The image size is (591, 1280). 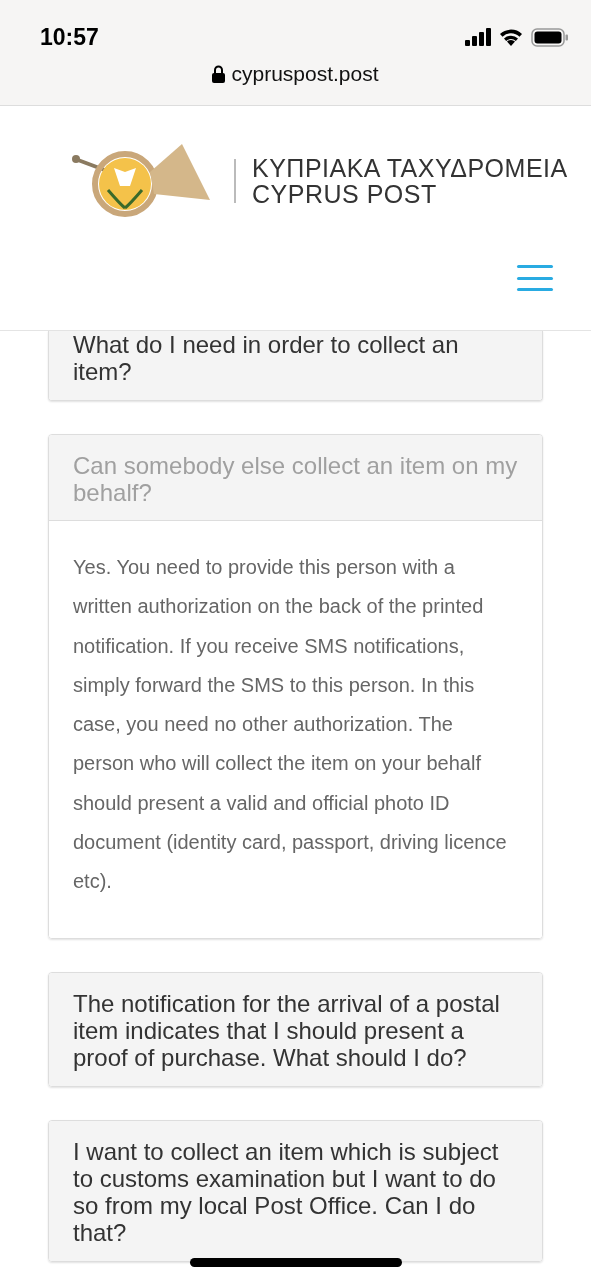 What do you see at coordinates (219, 74) in the screenshot?
I see `lock-icon` at bounding box center [219, 74].